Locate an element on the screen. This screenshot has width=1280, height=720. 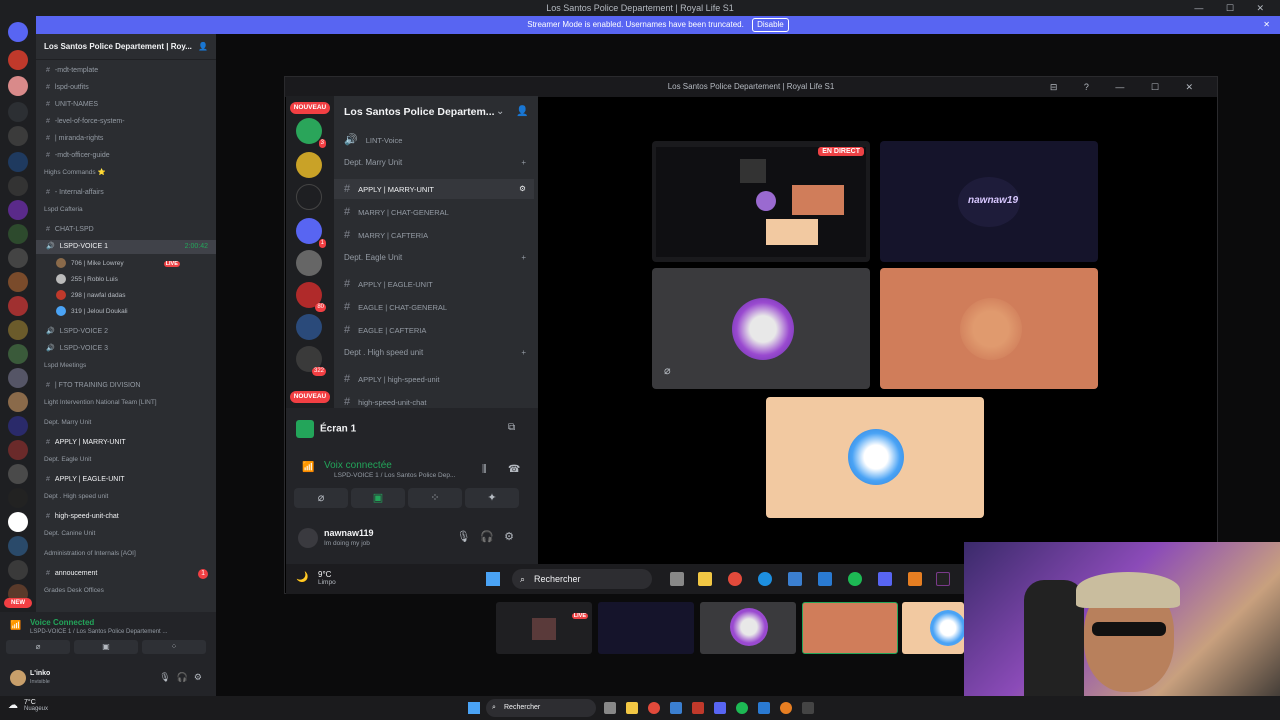
channel-category: Administration of Internals [AOI] is located at coordinates (126, 554).